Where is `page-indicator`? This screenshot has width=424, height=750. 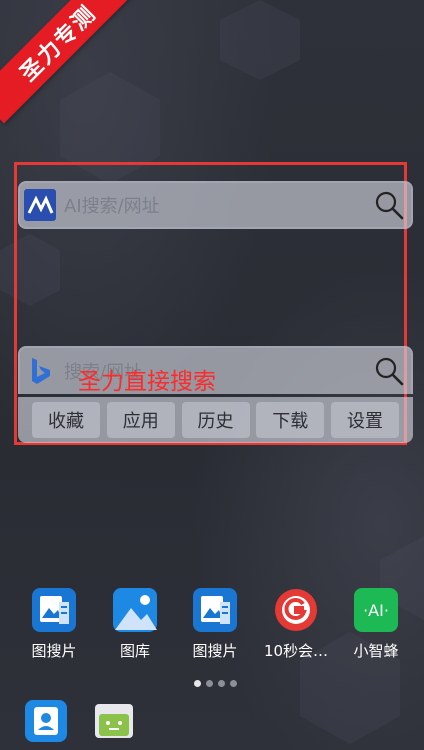 page-indicator is located at coordinates (215, 683).